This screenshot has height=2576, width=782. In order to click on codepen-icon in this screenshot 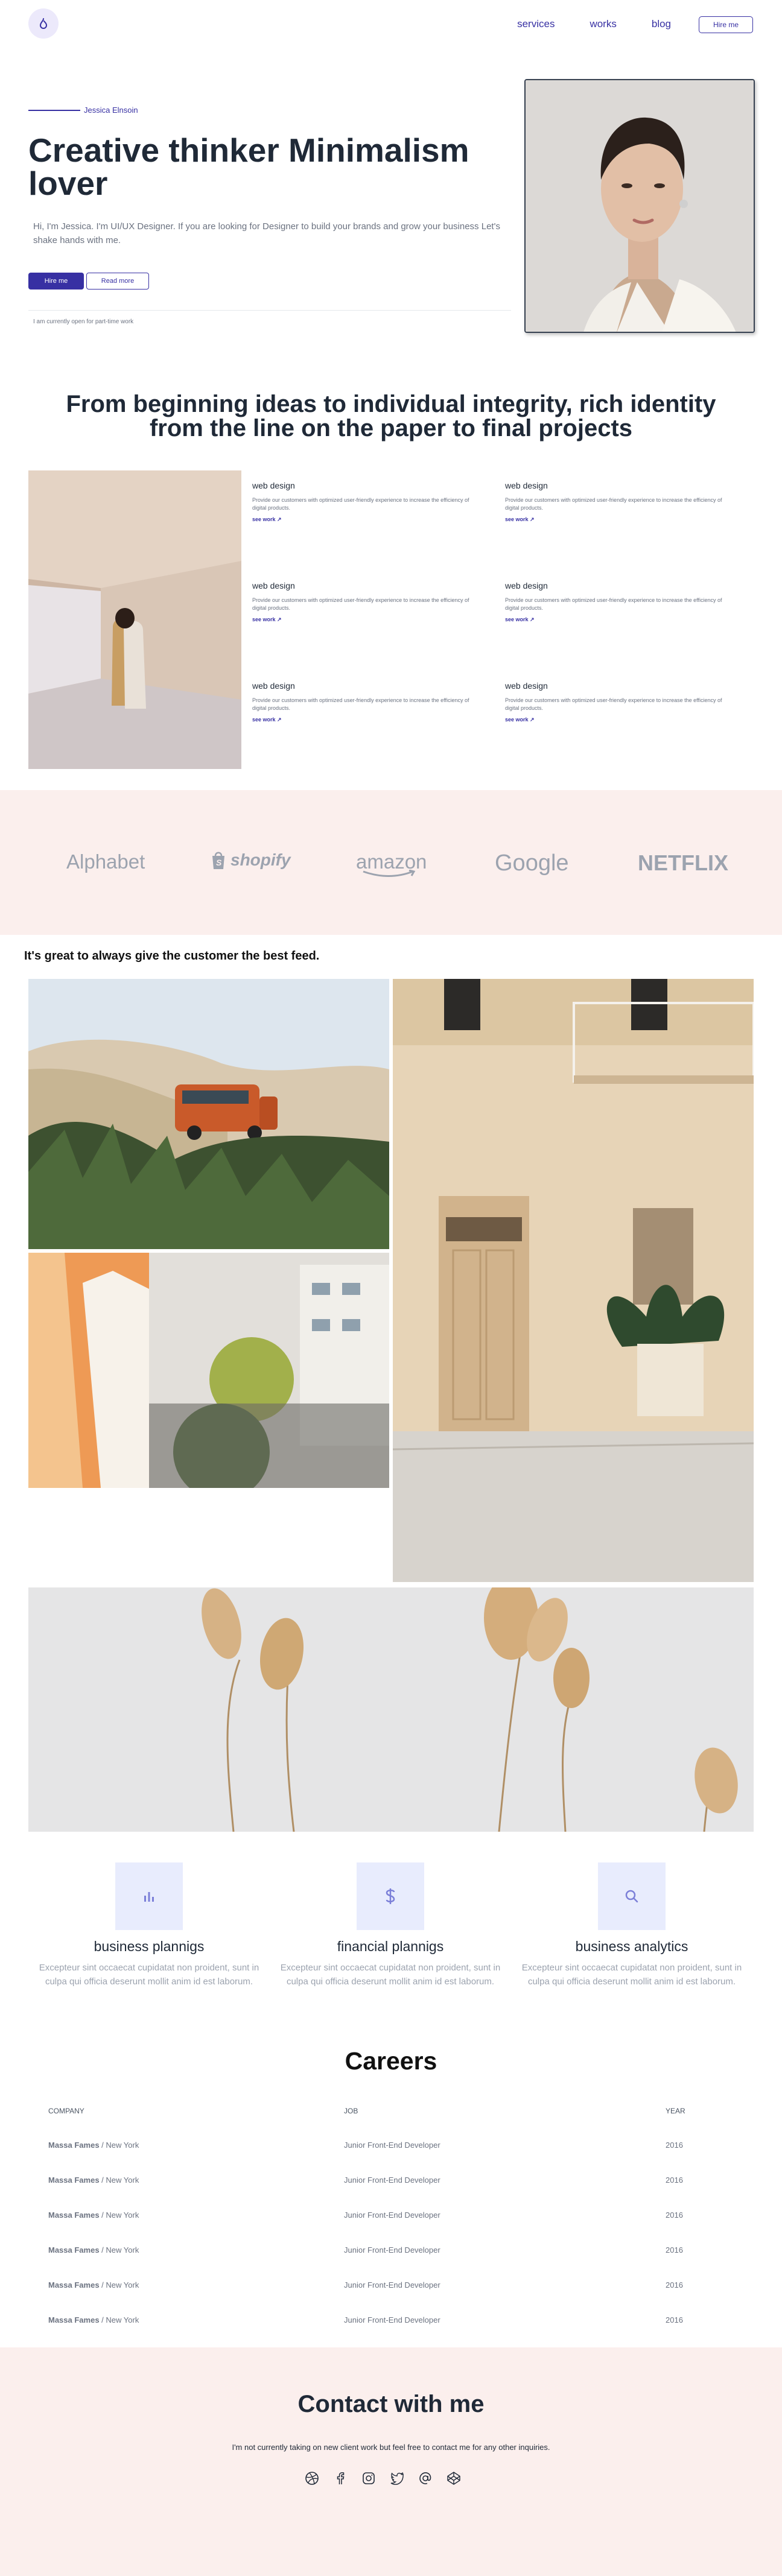, I will do `click(454, 2478)`.